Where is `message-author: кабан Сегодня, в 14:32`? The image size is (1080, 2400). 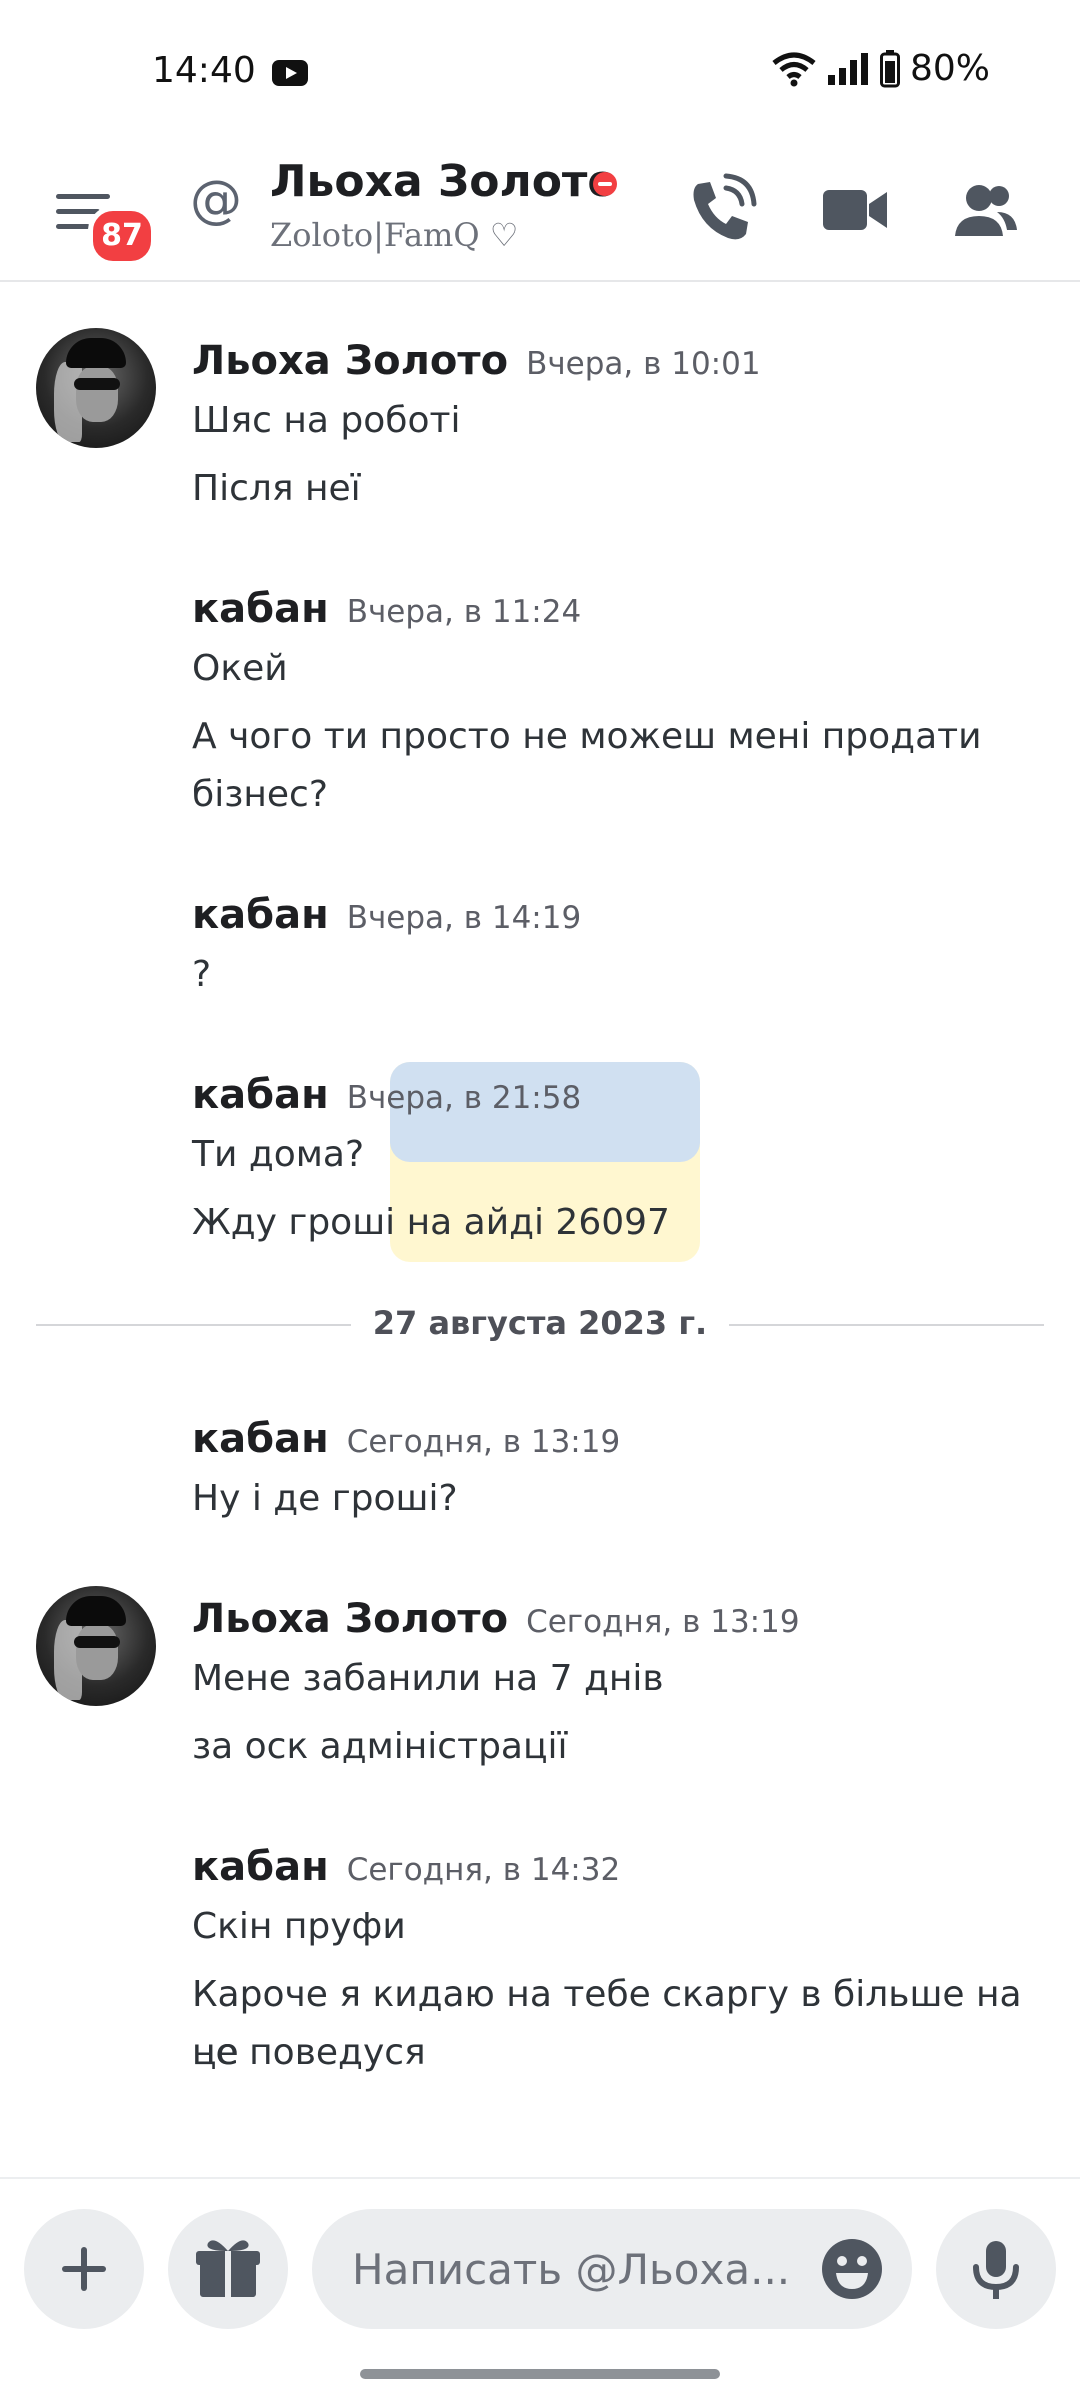
message-author: кабан Сегодня, в 14:32 is located at coordinates (406, 1867).